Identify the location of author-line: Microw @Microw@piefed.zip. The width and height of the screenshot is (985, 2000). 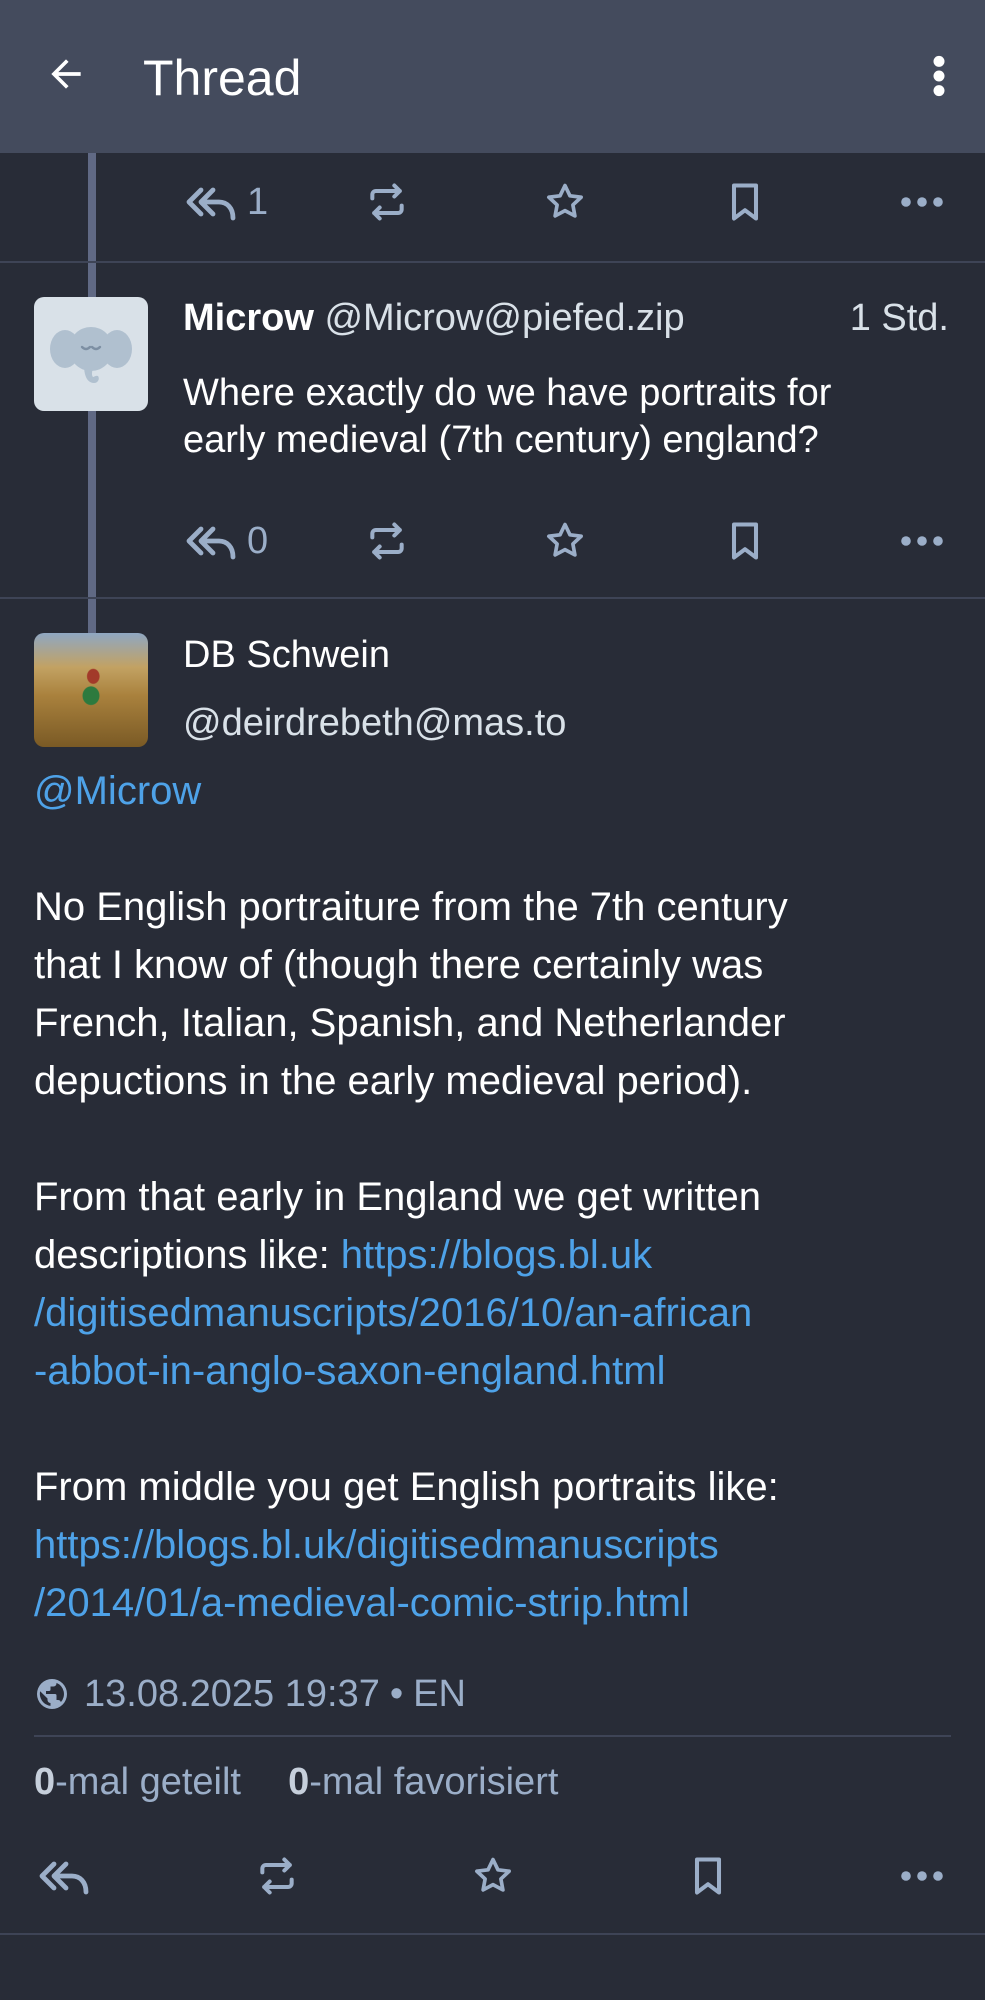
(434, 318).